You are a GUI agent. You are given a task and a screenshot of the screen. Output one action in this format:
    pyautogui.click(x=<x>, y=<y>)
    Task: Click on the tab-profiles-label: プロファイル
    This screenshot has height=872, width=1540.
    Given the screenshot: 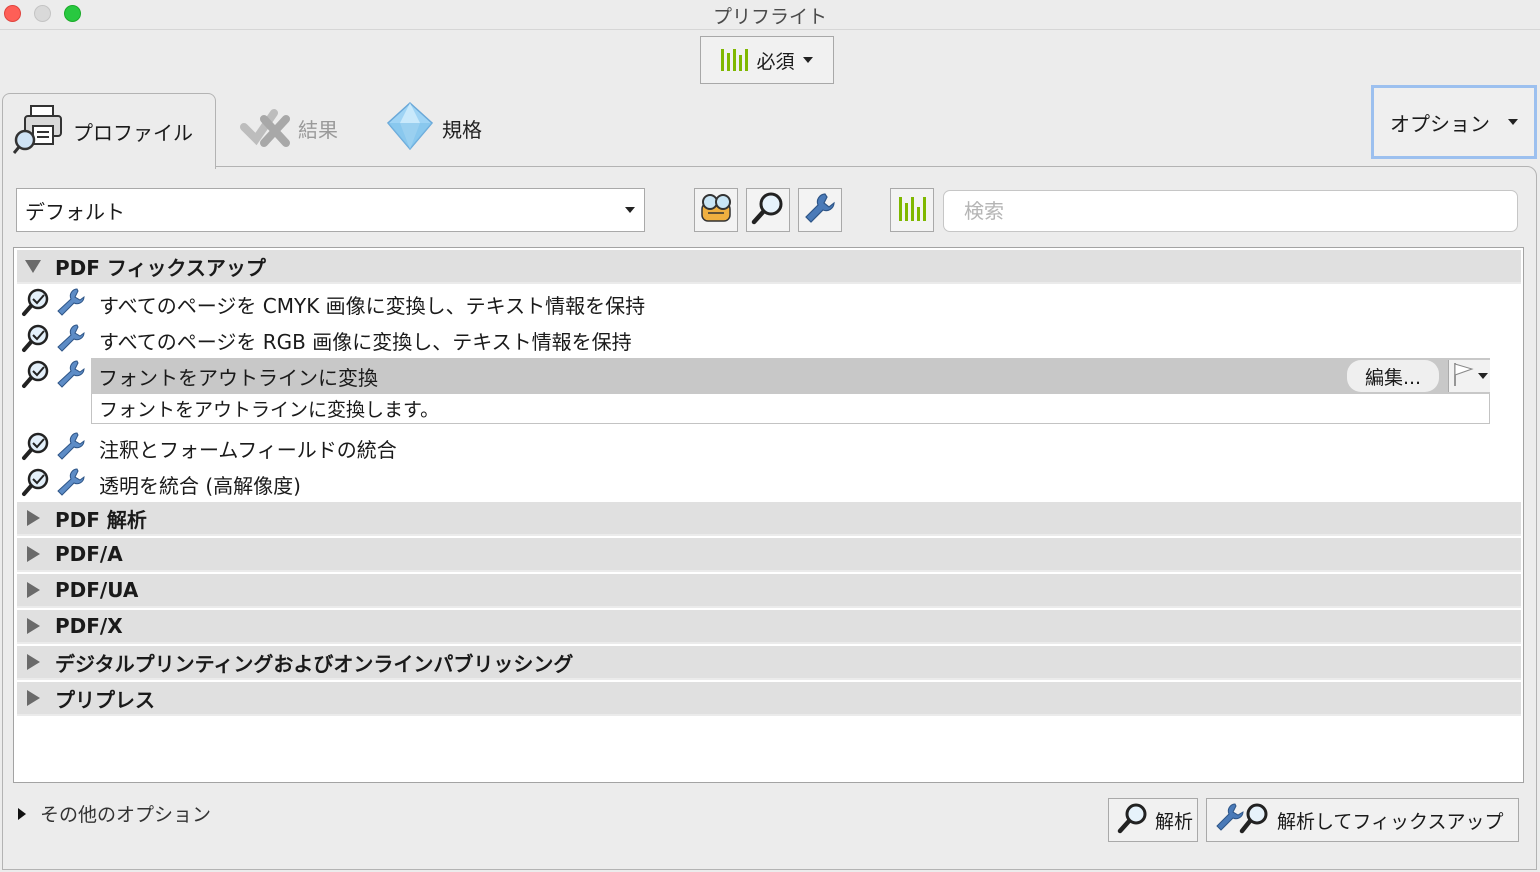 What is the action you would take?
    pyautogui.click(x=133, y=133)
    